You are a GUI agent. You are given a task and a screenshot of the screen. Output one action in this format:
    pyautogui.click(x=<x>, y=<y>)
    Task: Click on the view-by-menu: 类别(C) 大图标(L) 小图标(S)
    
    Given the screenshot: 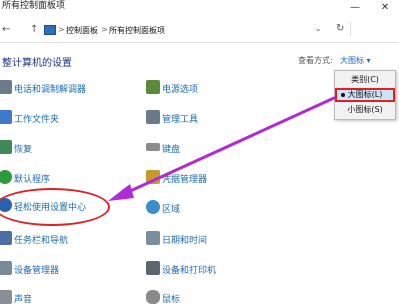 What is the action you would take?
    pyautogui.click(x=365, y=95)
    